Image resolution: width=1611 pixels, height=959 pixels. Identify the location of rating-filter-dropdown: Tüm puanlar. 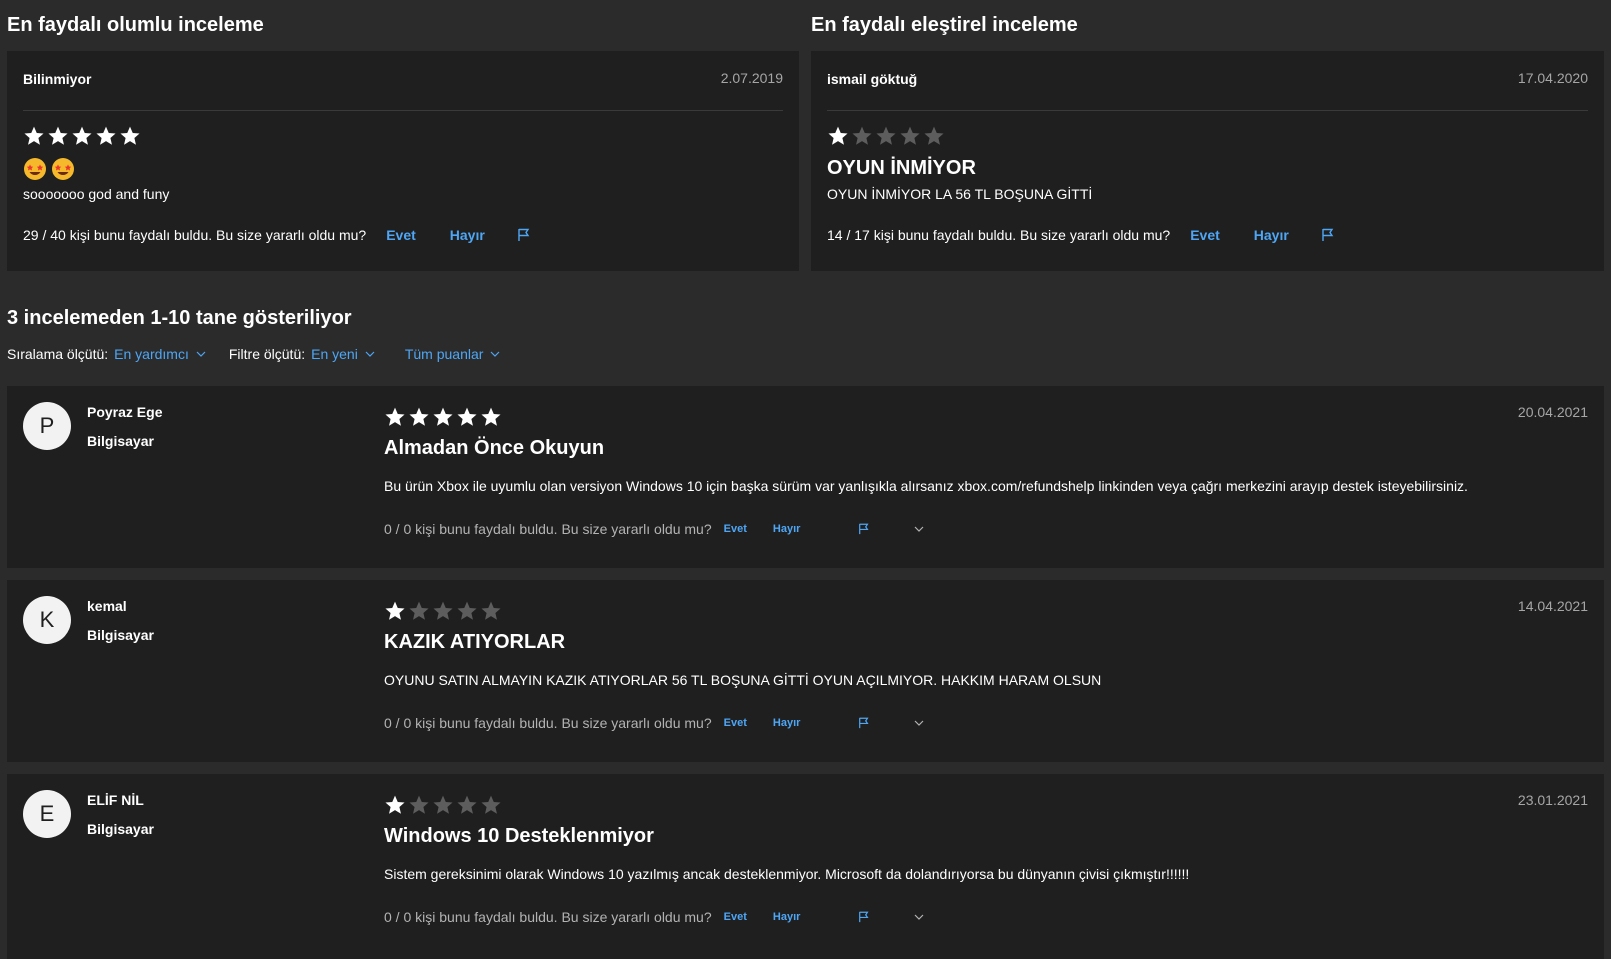
(453, 354).